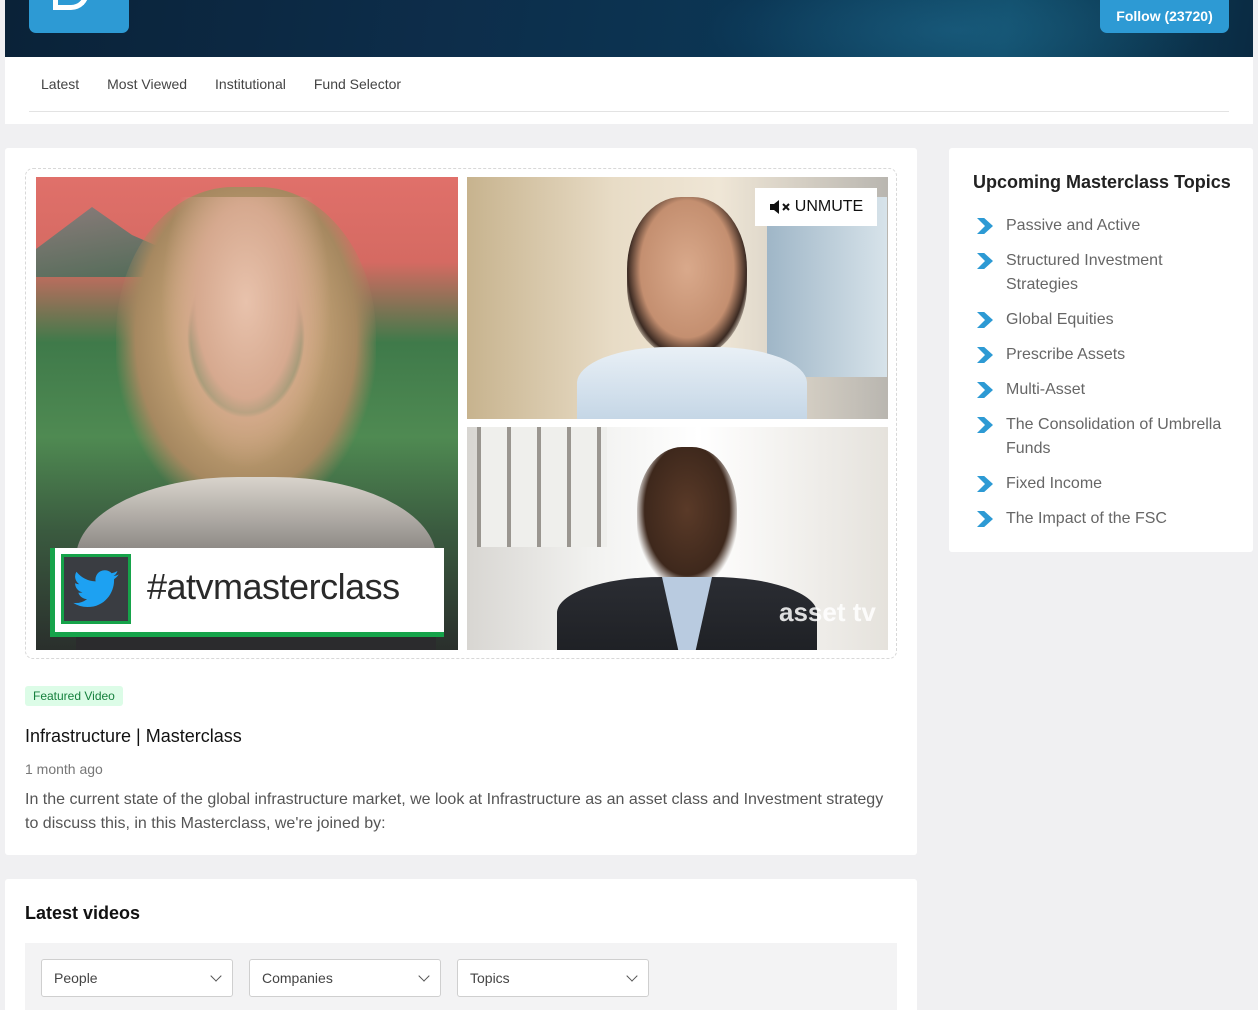 The height and width of the screenshot is (1010, 1258). Describe the element at coordinates (137, 978) in the screenshot. I see `people-filter-select: People` at that location.